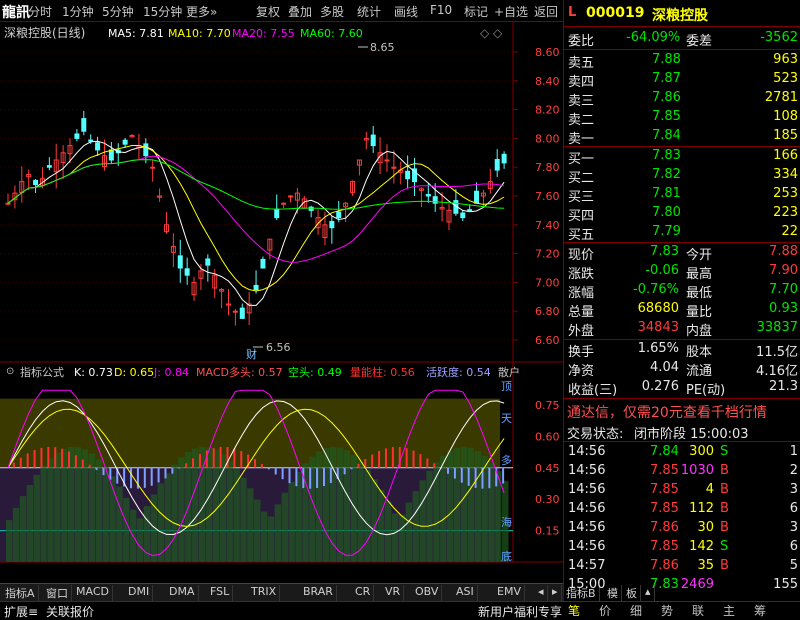  Describe the element at coordinates (785, 212) in the screenshot. I see `bid-volume: 223` at that location.